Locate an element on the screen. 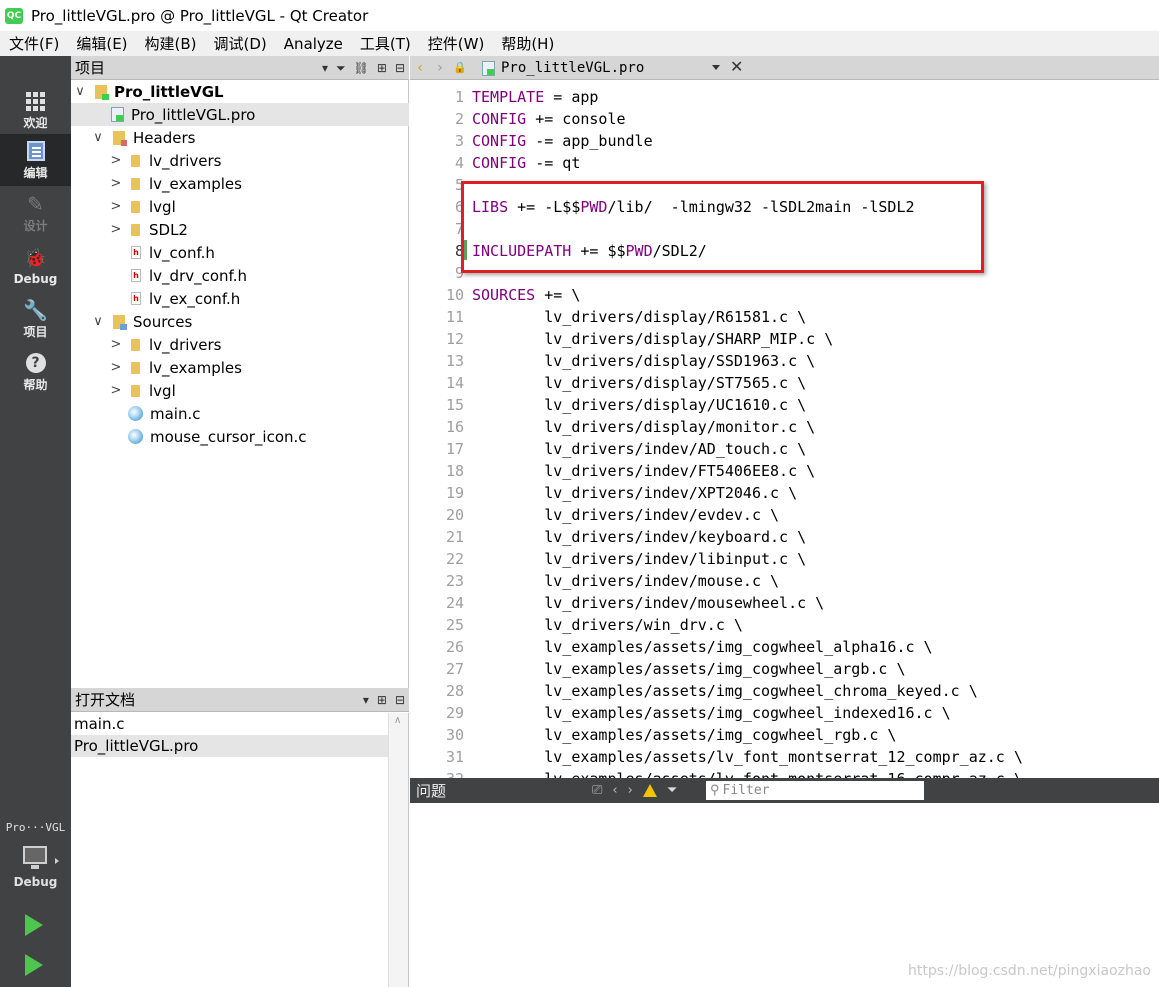  code-text: lv_drivers/display/R61581.c \ is located at coordinates (639, 317).